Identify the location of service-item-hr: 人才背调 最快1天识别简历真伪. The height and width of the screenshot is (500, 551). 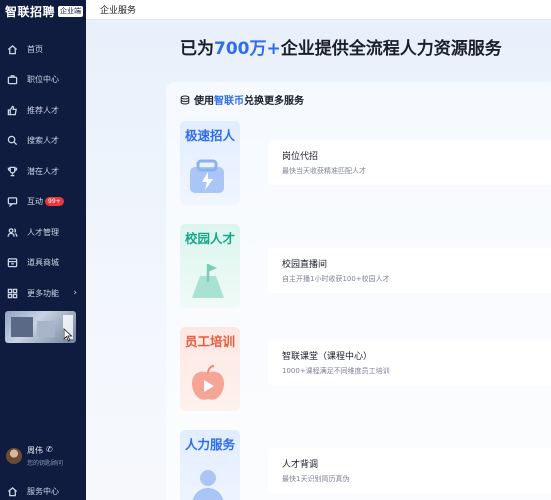
(409, 470).